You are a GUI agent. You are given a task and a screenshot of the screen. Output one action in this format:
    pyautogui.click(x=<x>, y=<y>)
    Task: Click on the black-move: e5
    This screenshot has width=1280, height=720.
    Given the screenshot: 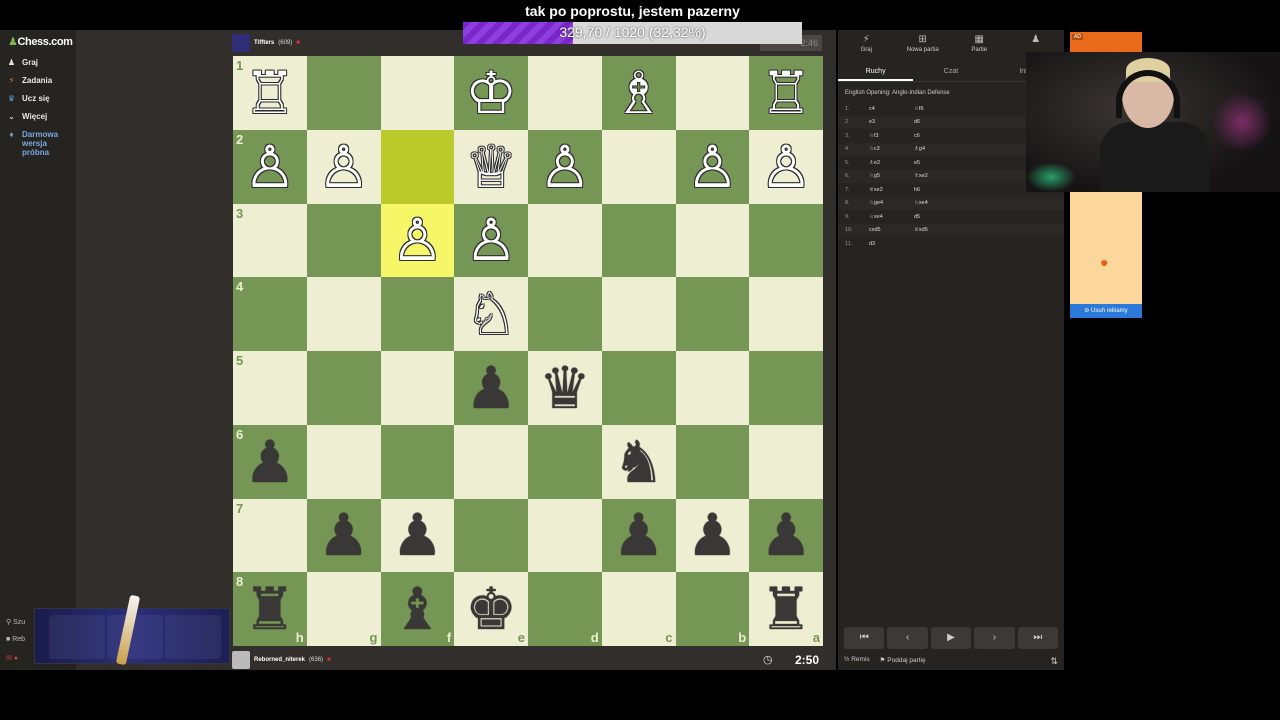 What is the action you would take?
    pyautogui.click(x=944, y=163)
    